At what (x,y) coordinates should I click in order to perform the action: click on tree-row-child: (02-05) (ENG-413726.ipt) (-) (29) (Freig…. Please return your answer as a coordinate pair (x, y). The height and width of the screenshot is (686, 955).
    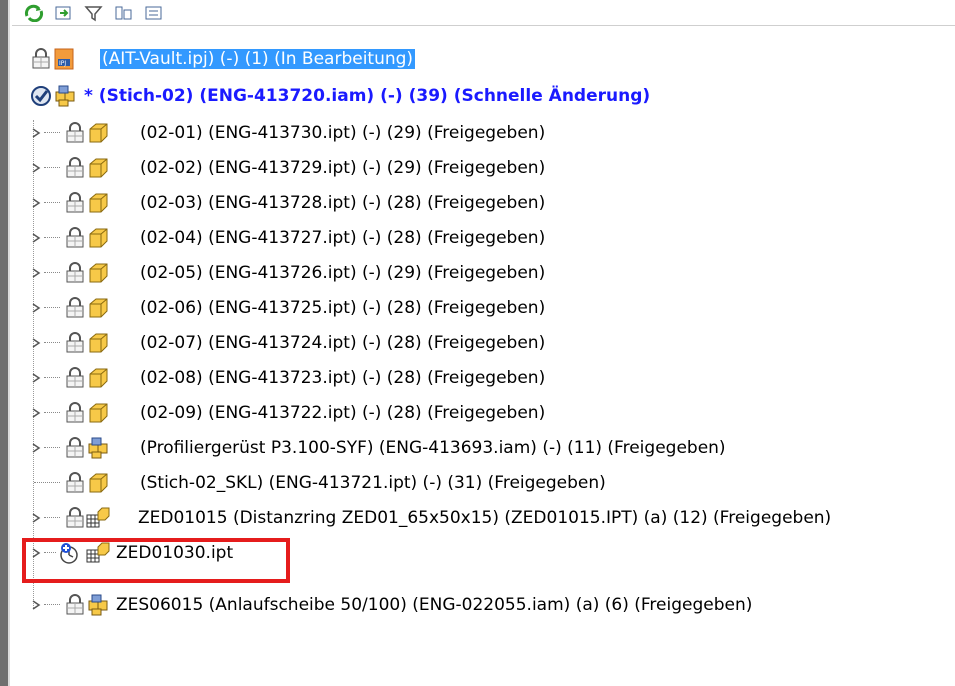
    Looking at the image, I should click on (450, 273).